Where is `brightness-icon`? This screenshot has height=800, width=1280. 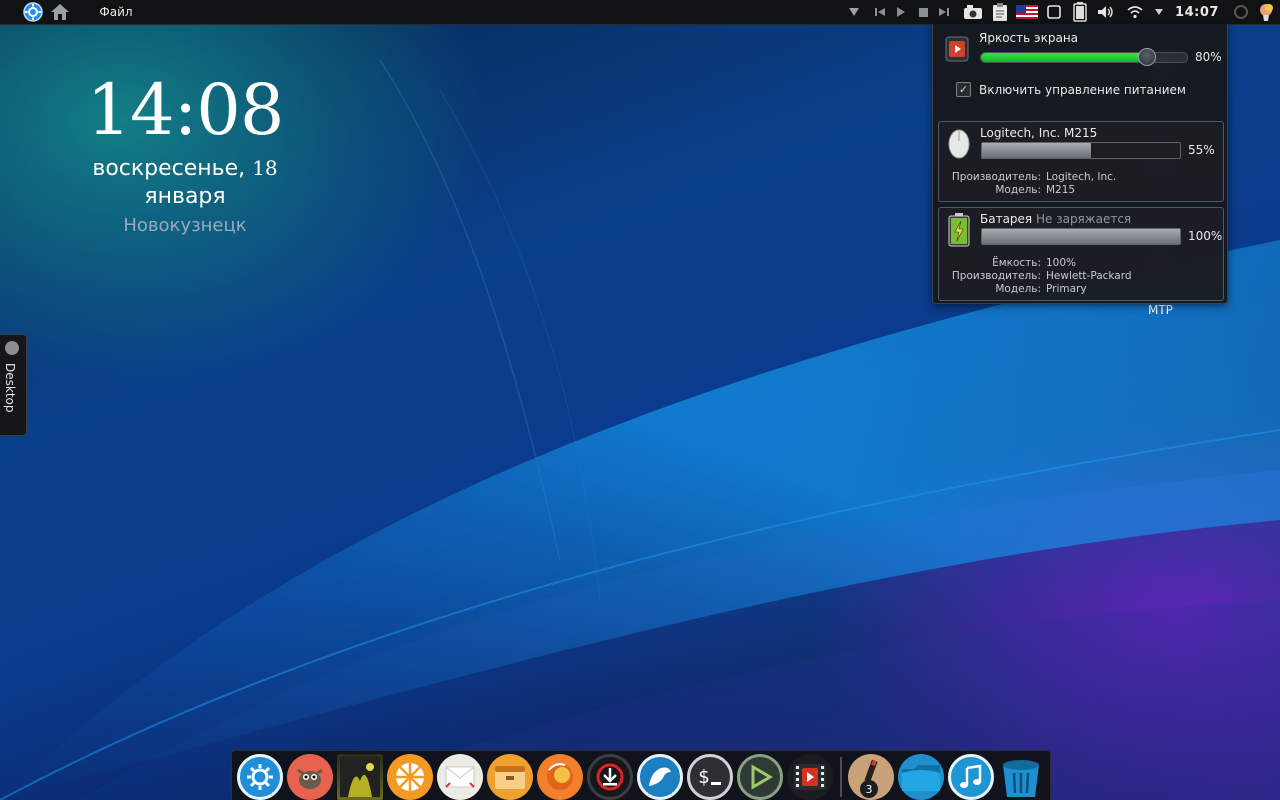
brightness-icon is located at coordinates (957, 50).